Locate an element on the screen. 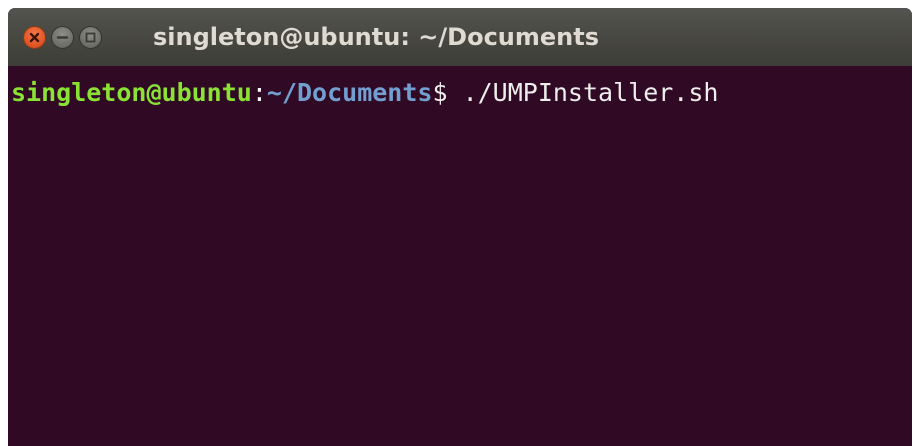  prompt-command: ./UMPInstaller.sh is located at coordinates (590, 92).